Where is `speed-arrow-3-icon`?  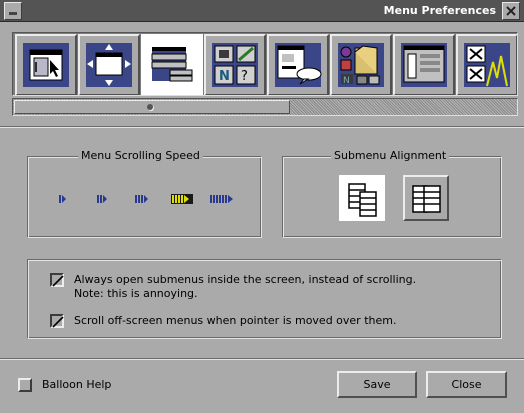 speed-arrow-3-icon is located at coordinates (141, 199).